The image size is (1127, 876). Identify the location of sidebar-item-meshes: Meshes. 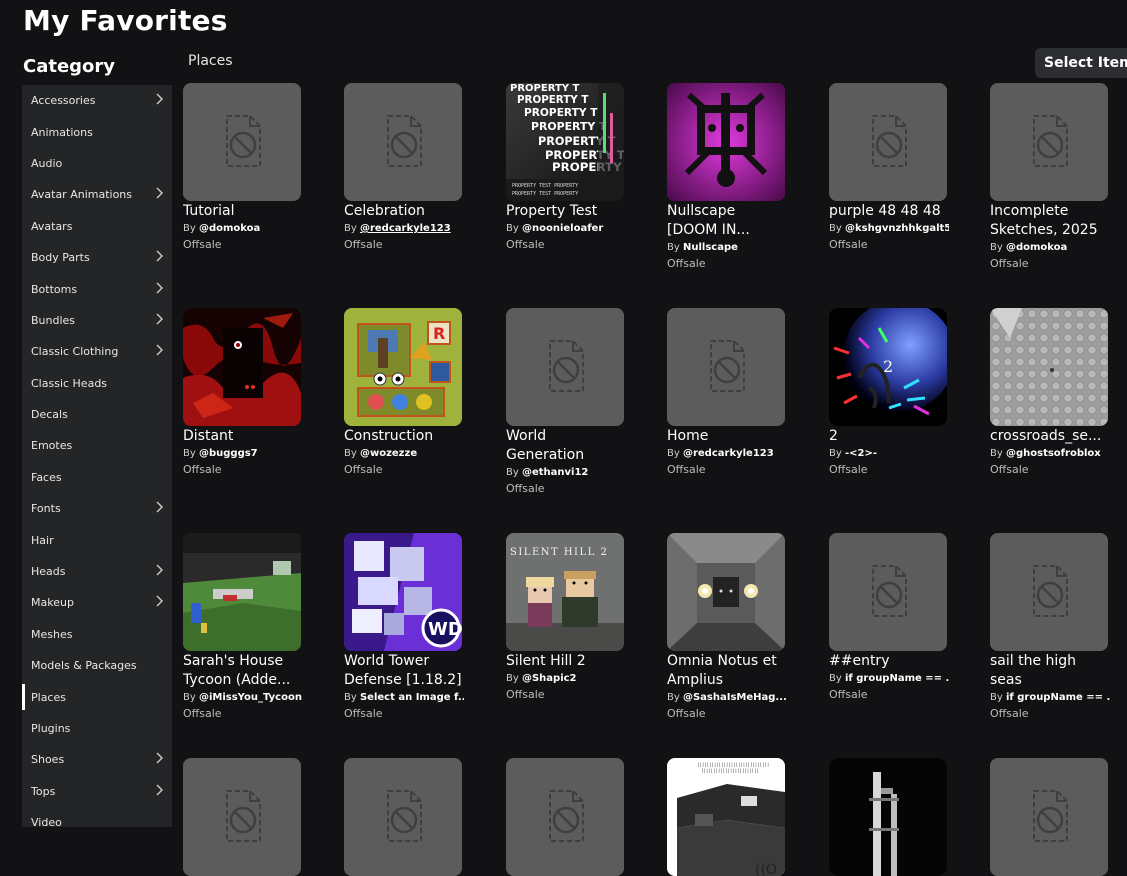
(97, 634).